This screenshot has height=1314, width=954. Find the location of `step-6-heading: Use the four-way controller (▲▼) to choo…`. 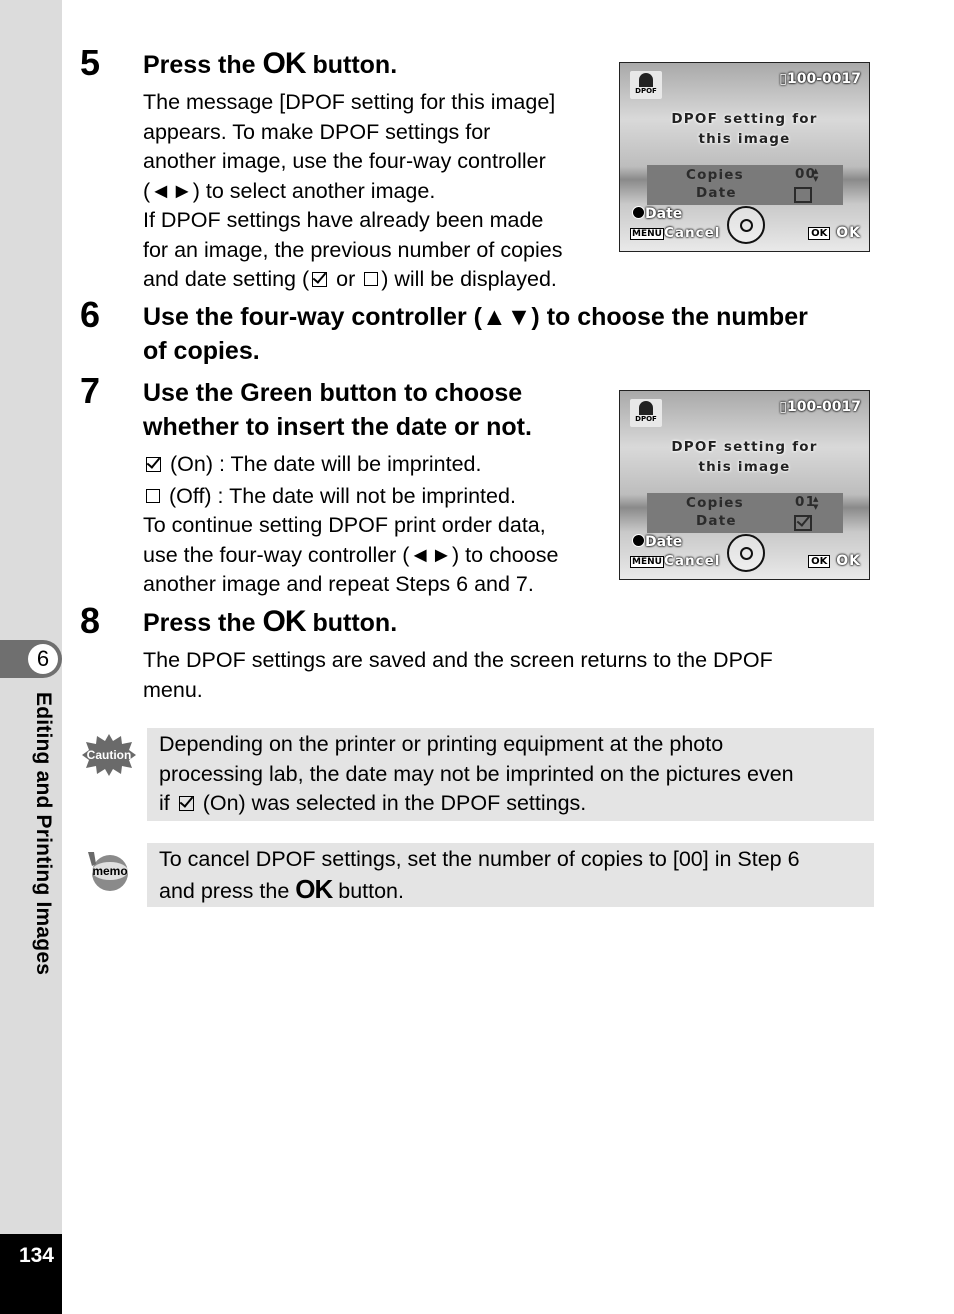

step-6-heading: Use the four-way controller (▲▼) to choo… is located at coordinates (475, 334).